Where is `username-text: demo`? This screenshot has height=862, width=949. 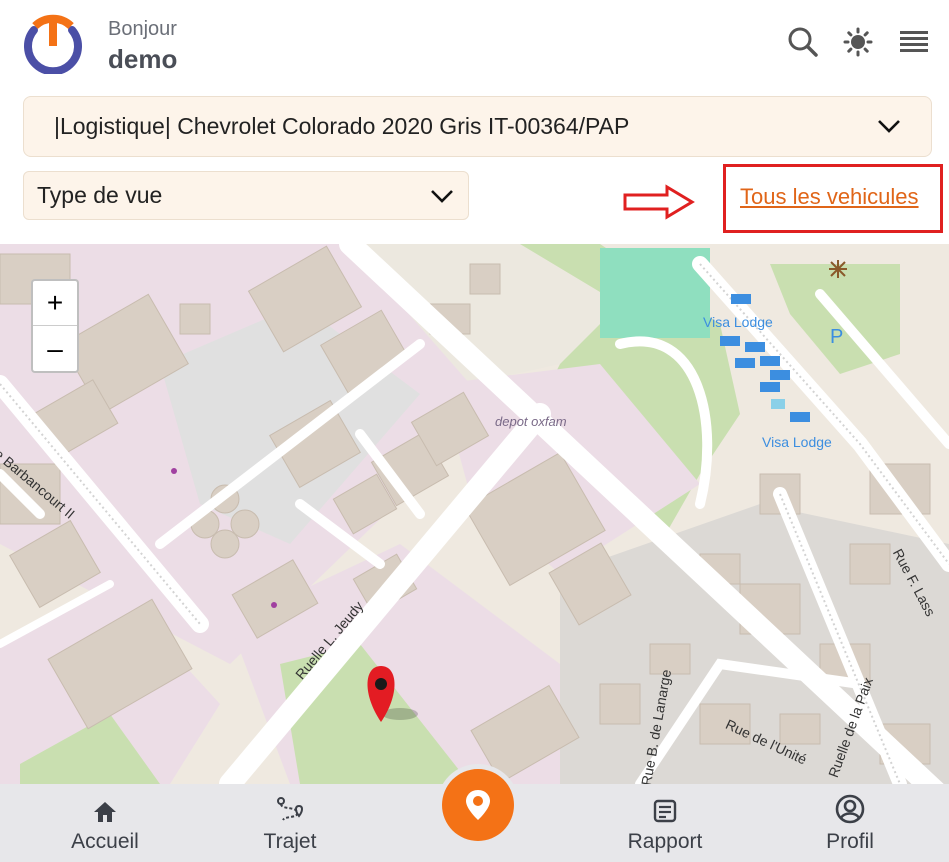
username-text: demo is located at coordinates (143, 59).